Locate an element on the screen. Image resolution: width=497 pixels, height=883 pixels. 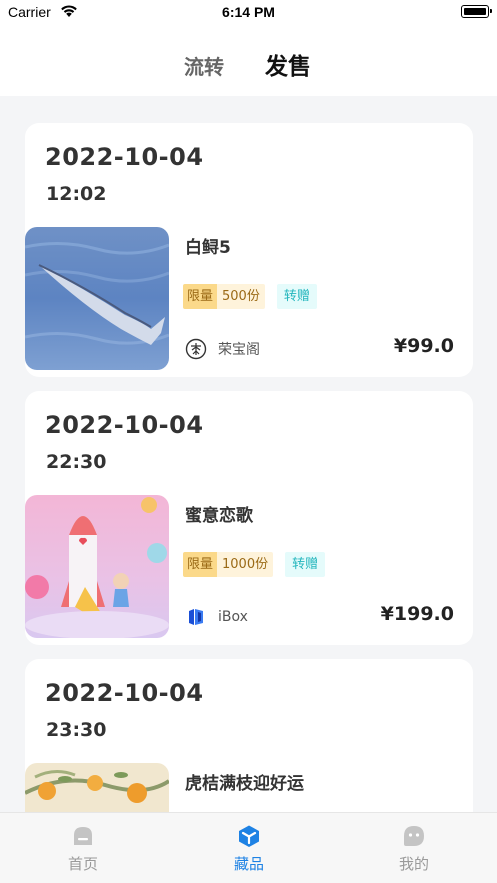
sale-time: 22:30 is located at coordinates (76, 462).